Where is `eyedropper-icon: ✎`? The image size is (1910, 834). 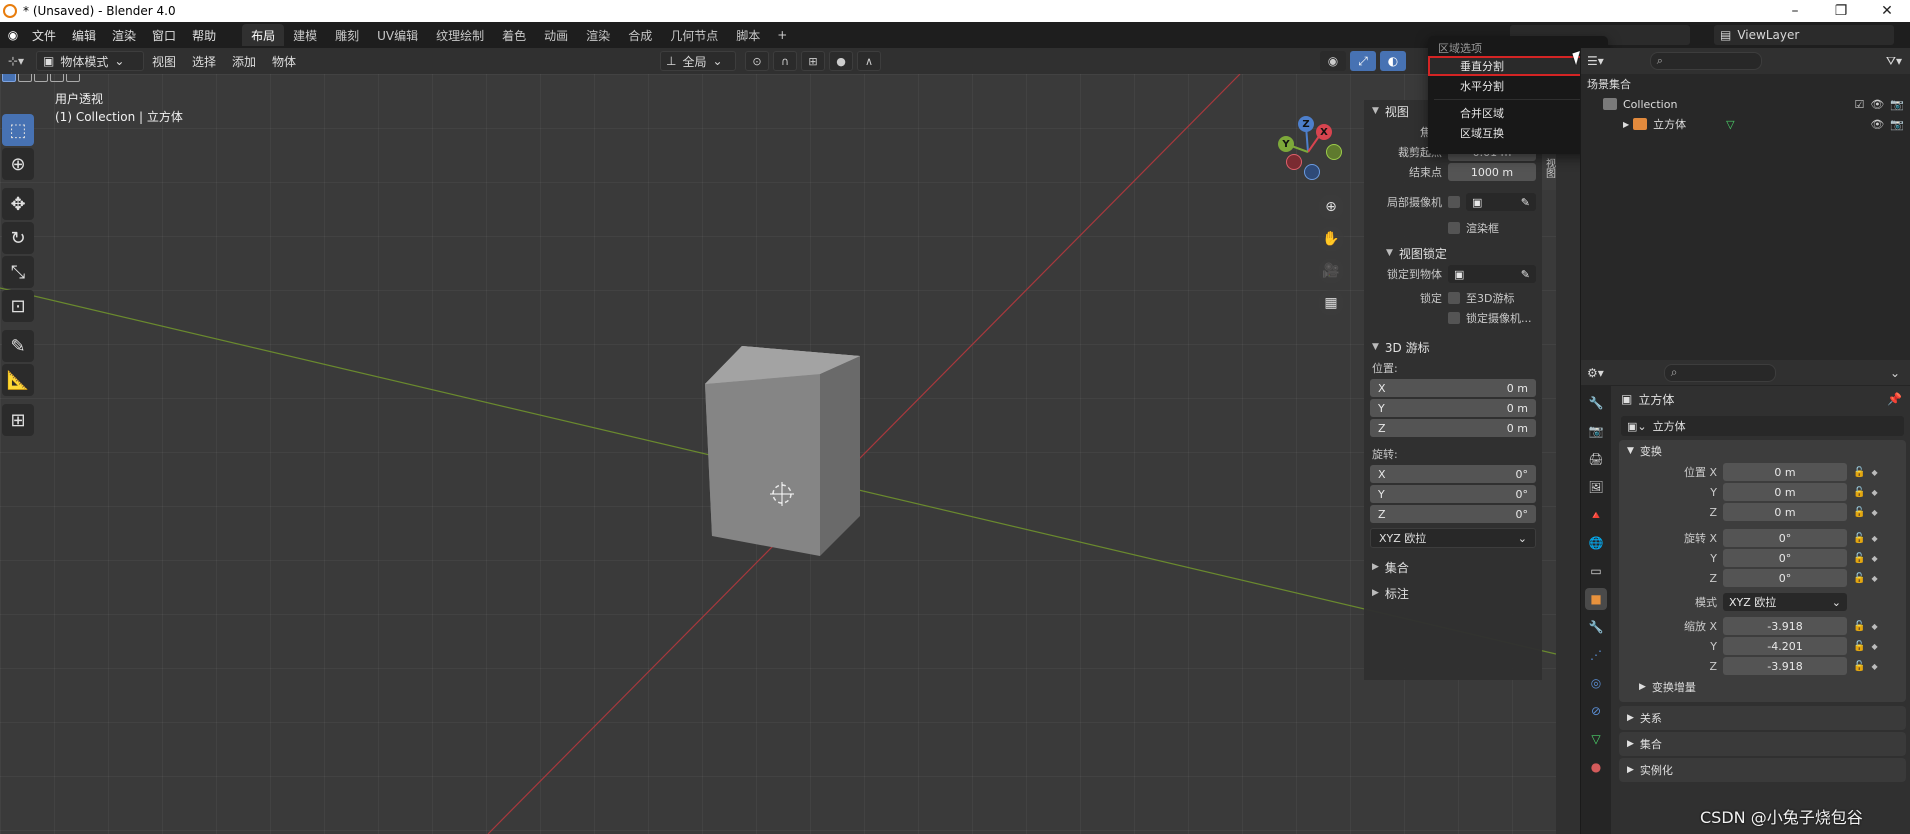
eyedropper-icon: ✎ is located at coordinates (1525, 202).